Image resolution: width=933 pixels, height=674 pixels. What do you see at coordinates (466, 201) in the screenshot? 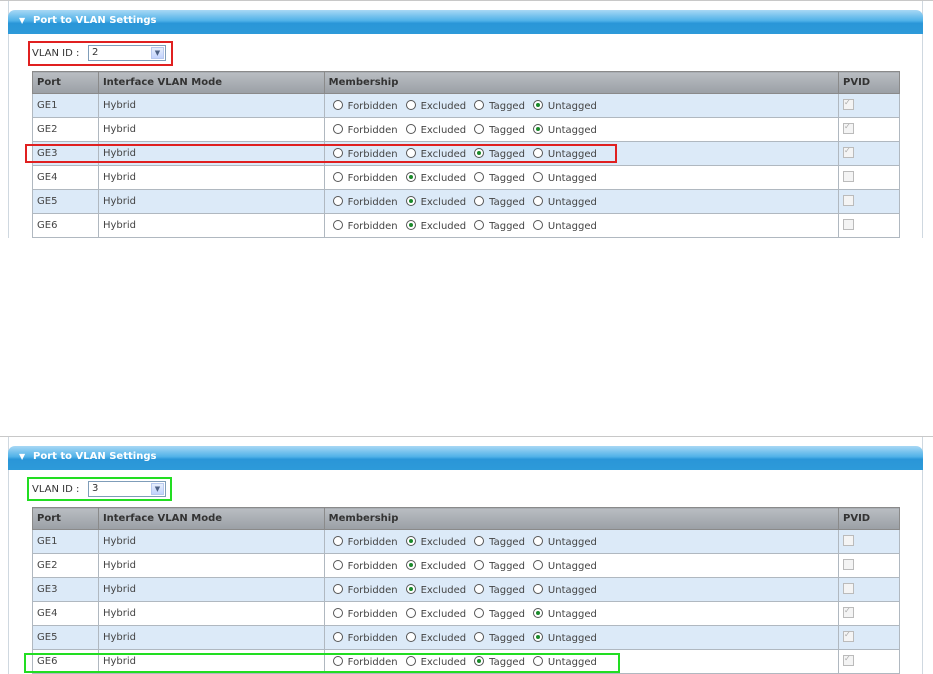
I see `table-row: GE5 Hybrid Forbidden Excluded Tagged Untagged` at bounding box center [466, 201].